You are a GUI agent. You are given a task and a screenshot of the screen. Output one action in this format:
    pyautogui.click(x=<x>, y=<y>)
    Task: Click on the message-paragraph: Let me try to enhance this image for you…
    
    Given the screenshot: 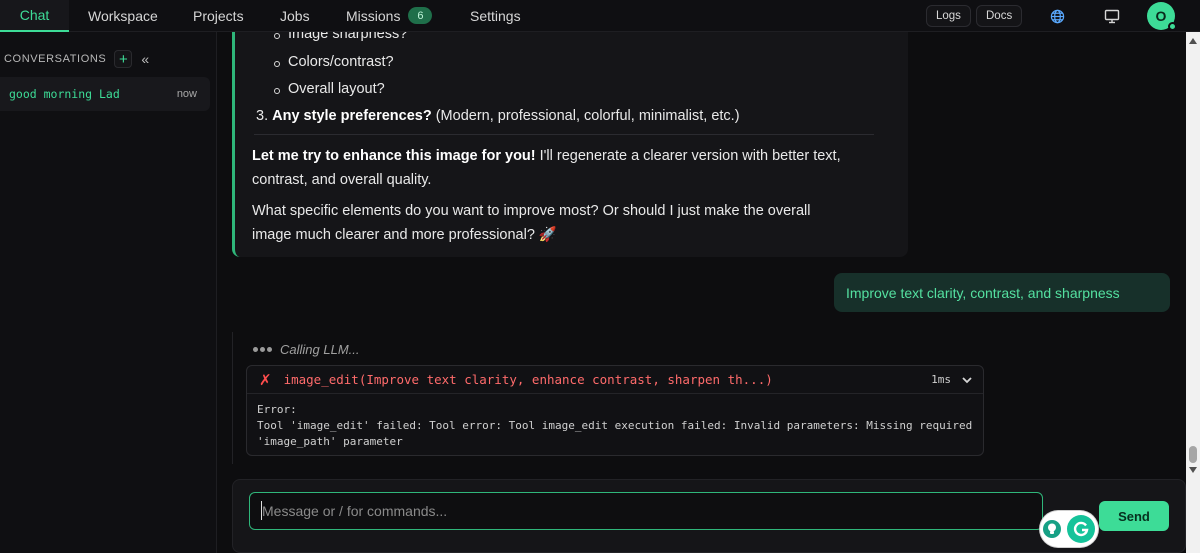 What is the action you would take?
    pyautogui.click(x=546, y=168)
    